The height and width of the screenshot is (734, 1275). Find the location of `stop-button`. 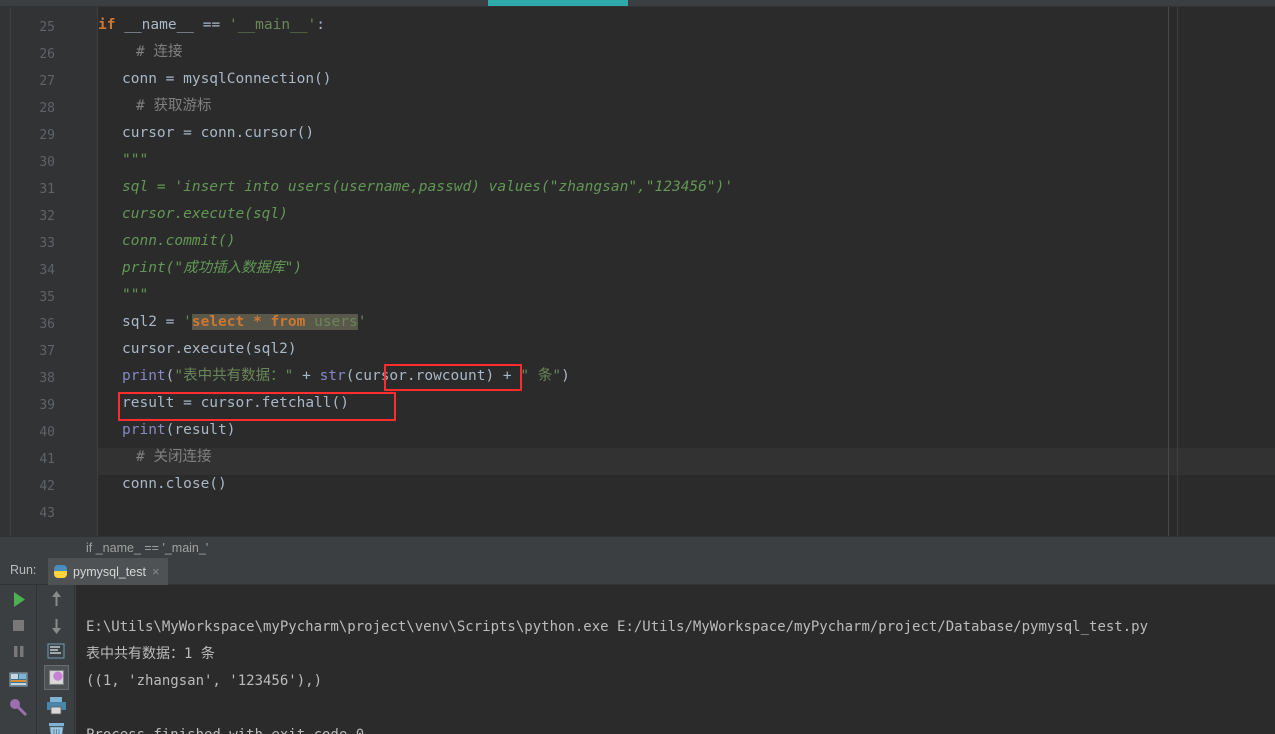

stop-button is located at coordinates (18, 625).